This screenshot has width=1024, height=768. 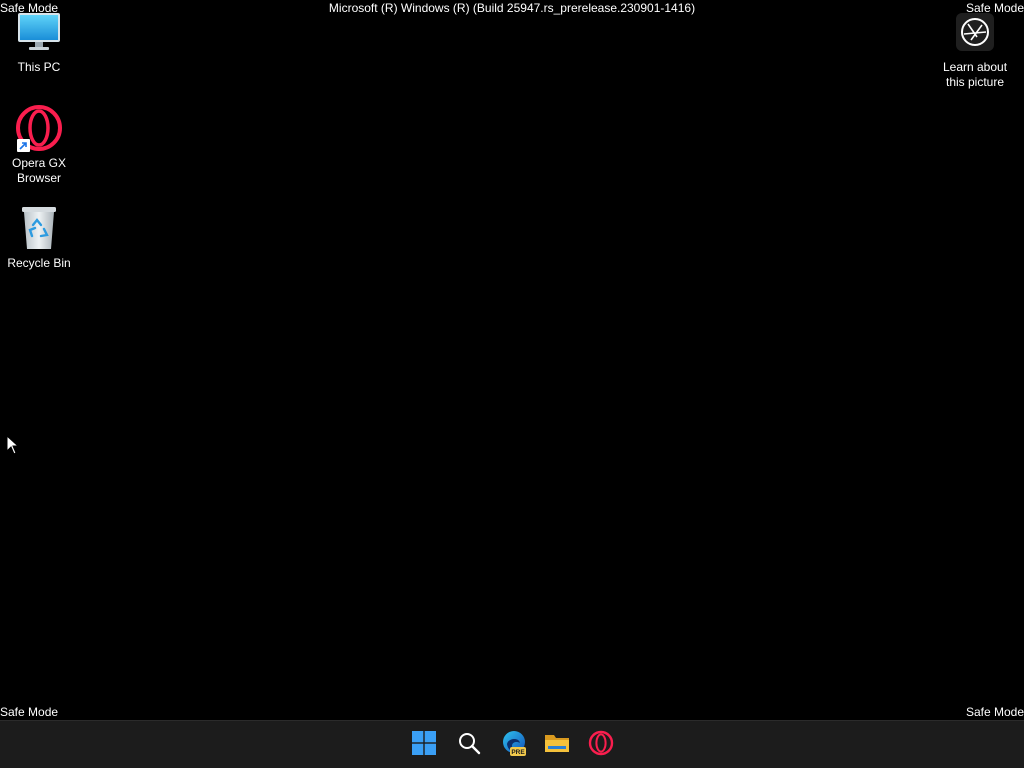 I want to click on shortcut-arrow-icon, so click(x=23, y=145).